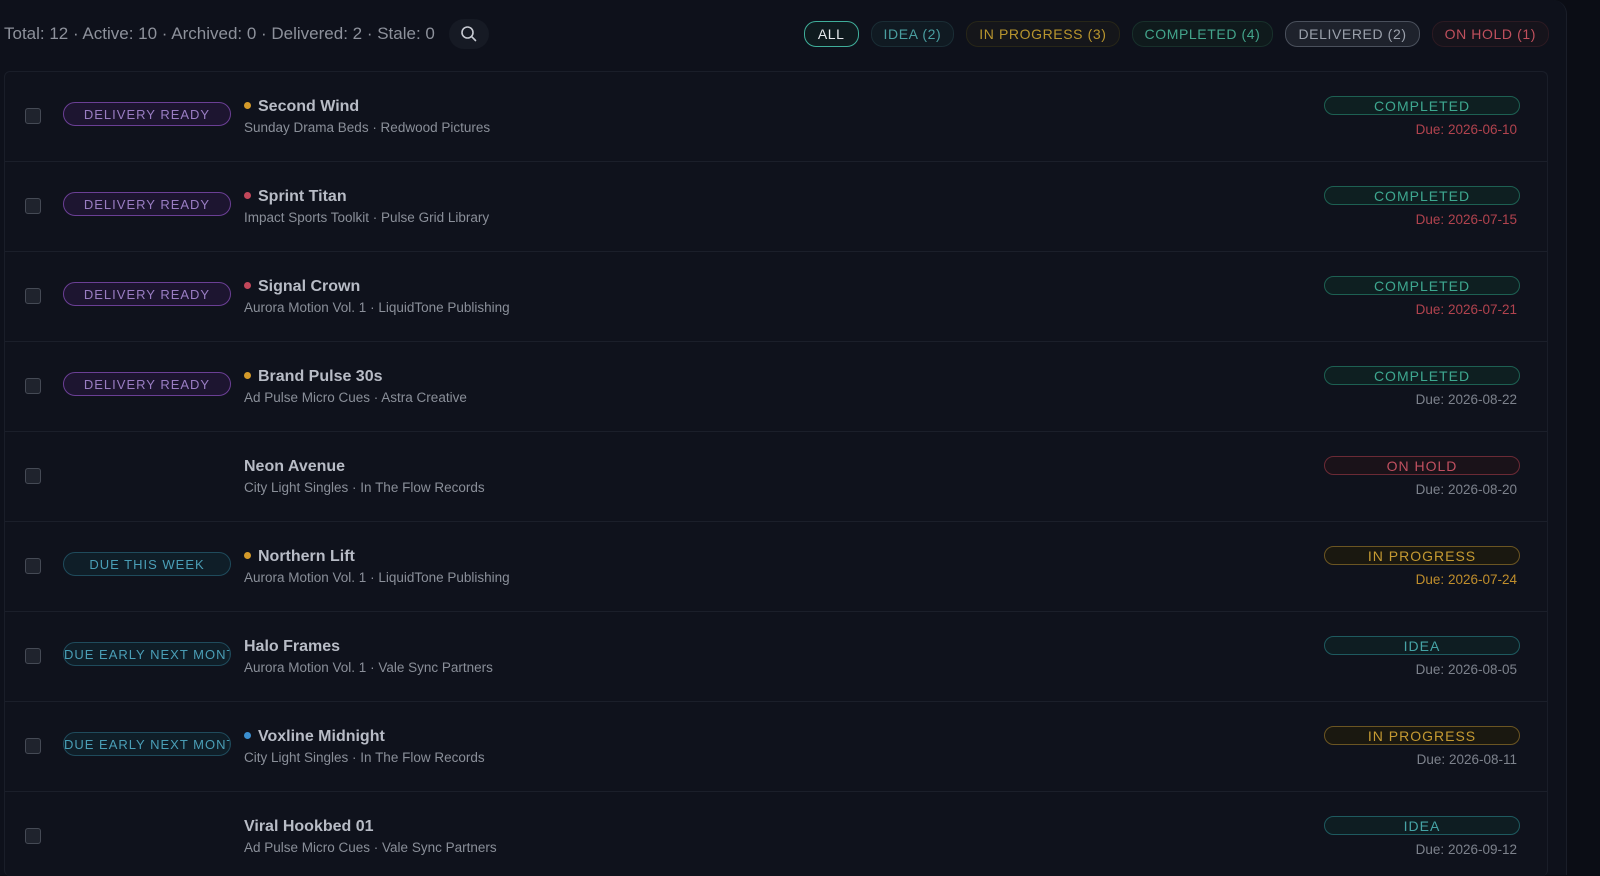 The width and height of the screenshot is (1600, 876). Describe the element at coordinates (912, 34) in the screenshot. I see `filter-chip-idea: IDEA (2)` at that location.